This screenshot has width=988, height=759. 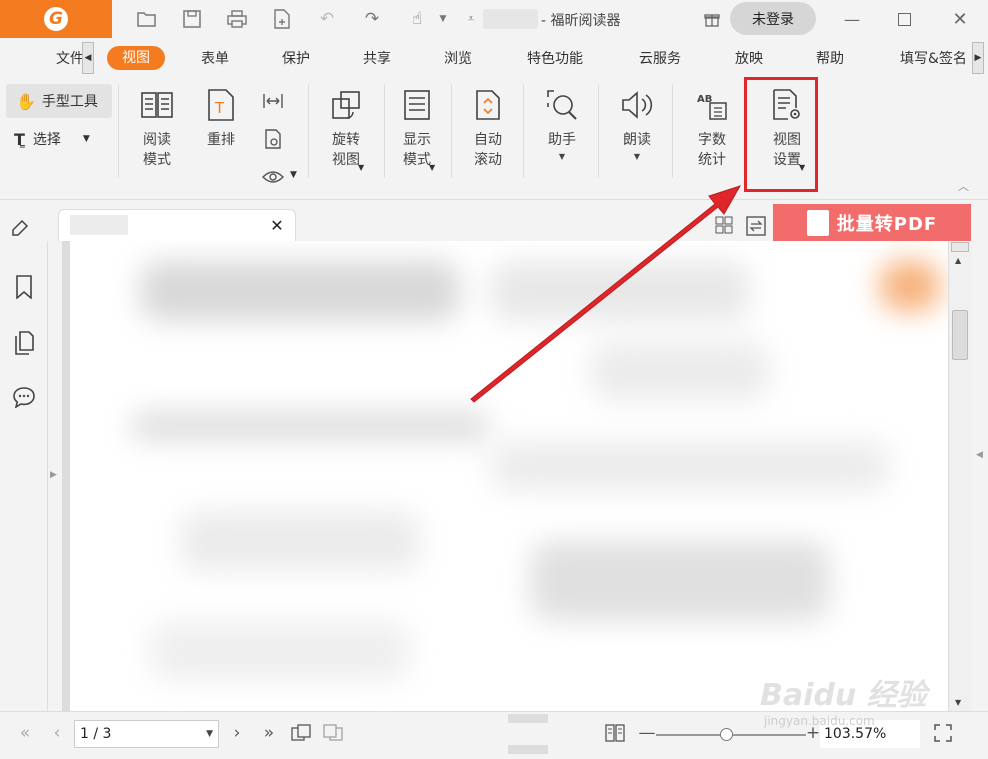 What do you see at coordinates (417, 105) in the screenshot?
I see `page-display-icon` at bounding box center [417, 105].